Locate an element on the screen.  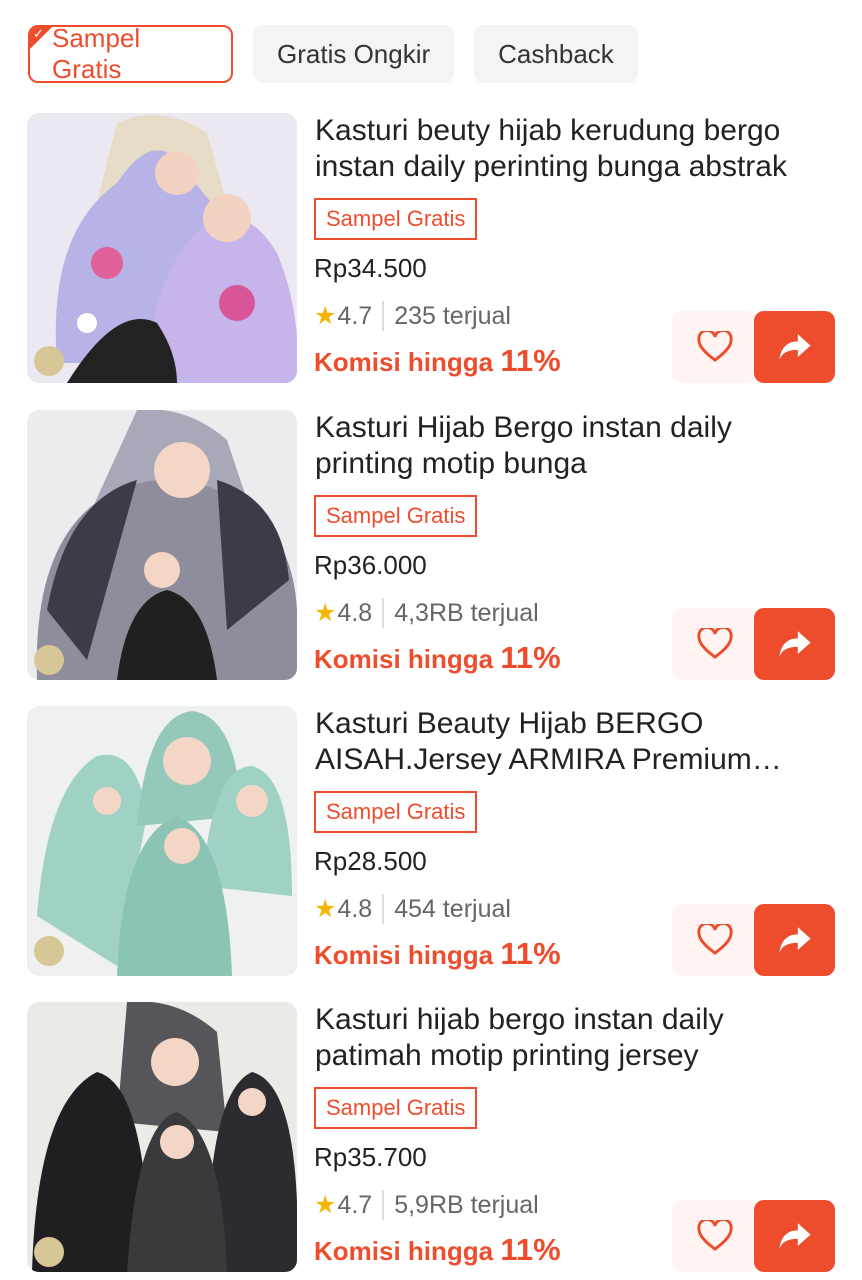
filter-bar: ✓ Sampel Gratis Gratis Ongkir Cashback is located at coordinates (333, 54).